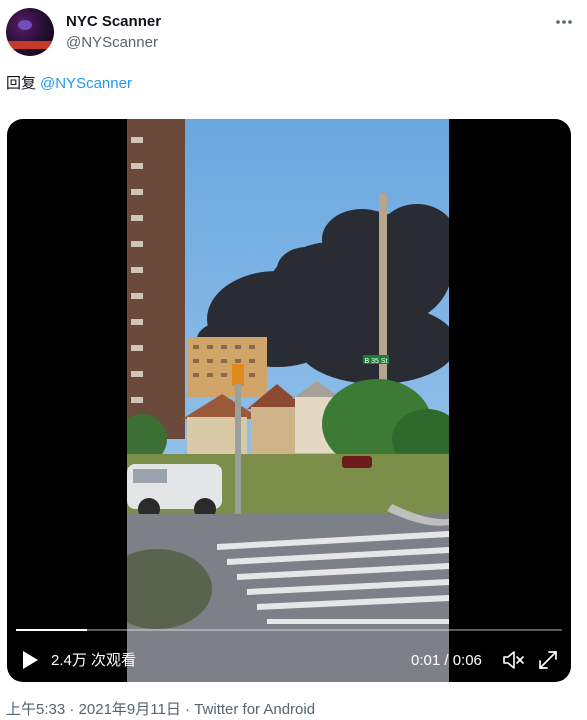 This screenshot has width=587, height=720. What do you see at coordinates (254, 709) in the screenshot?
I see `tweet-source-link: Twitter for Android` at bounding box center [254, 709].